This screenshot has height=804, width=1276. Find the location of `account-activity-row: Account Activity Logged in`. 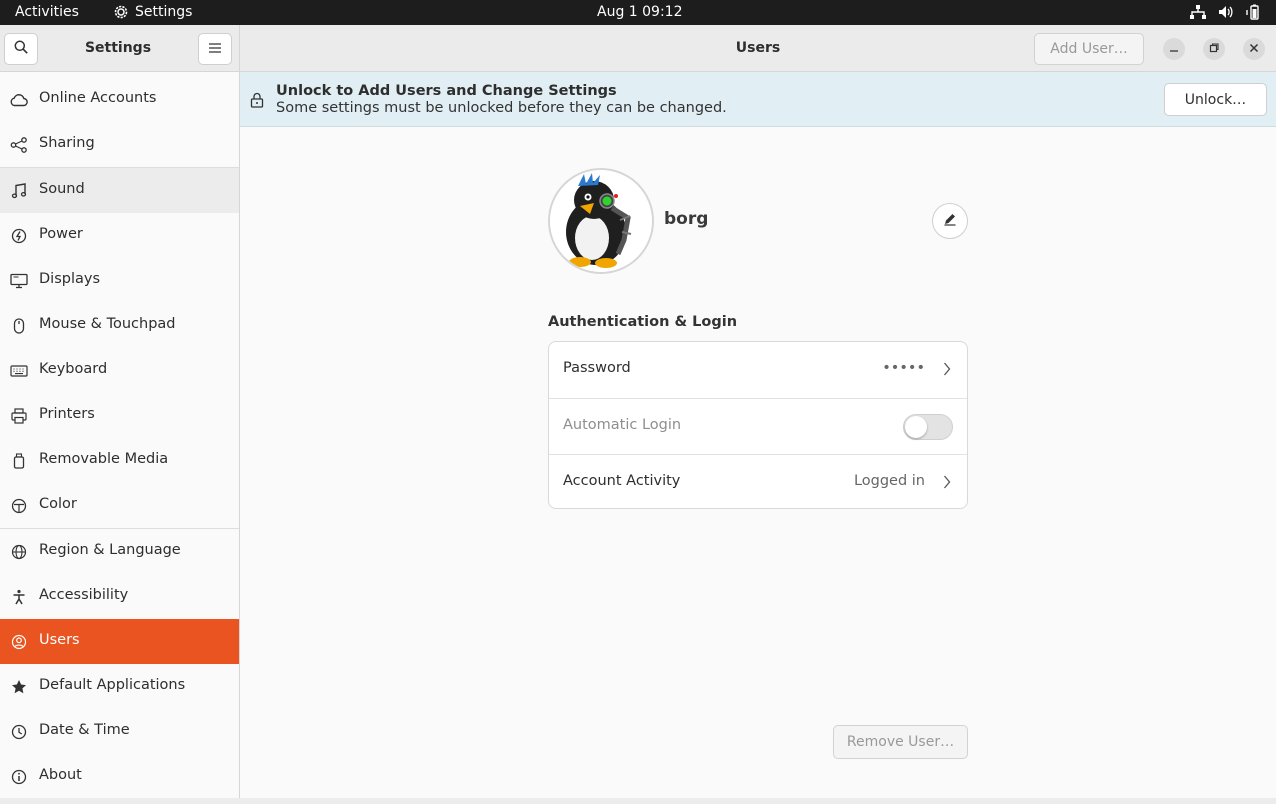

account-activity-row: Account Activity Logged in is located at coordinates (758, 482).